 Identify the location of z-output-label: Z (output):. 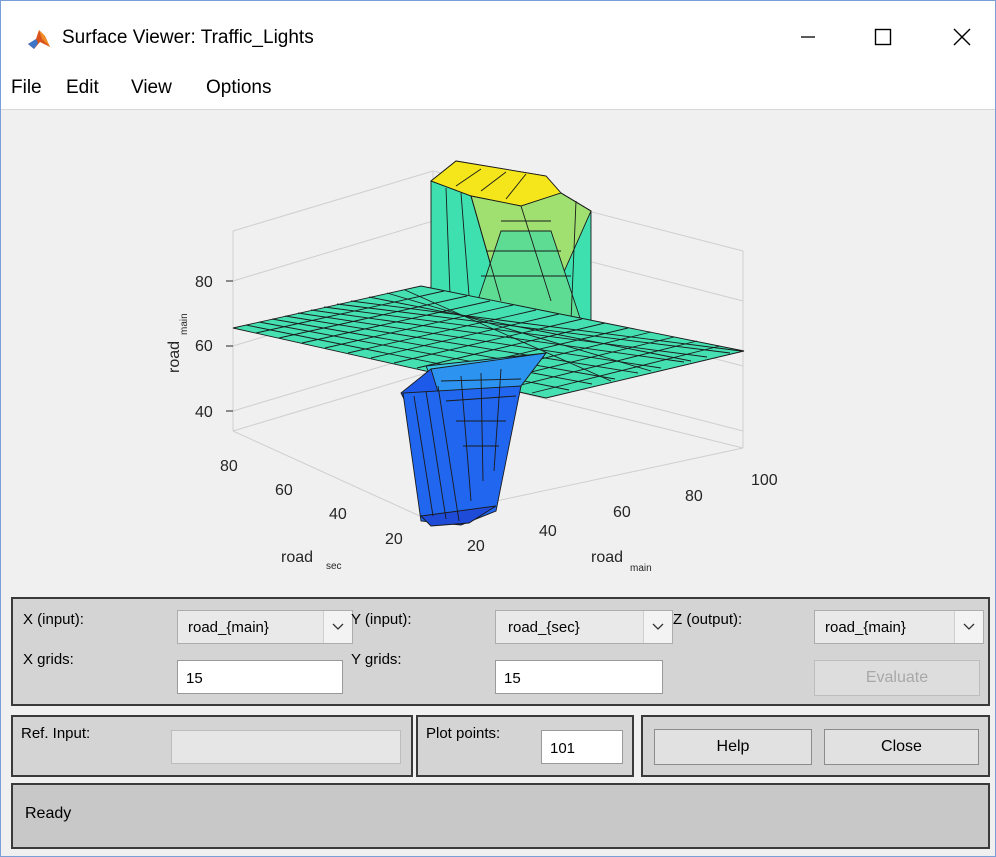
(708, 619).